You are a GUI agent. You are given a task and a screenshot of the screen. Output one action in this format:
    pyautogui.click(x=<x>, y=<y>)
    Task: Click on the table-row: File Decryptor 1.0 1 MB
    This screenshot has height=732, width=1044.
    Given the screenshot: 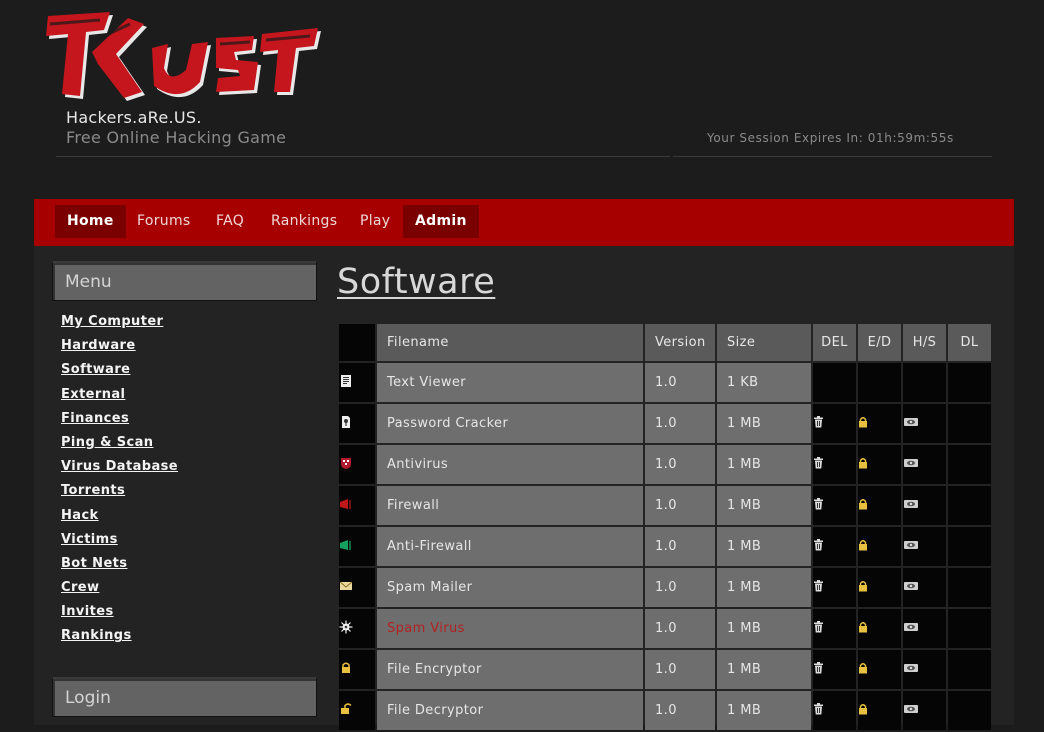 What is the action you would take?
    pyautogui.click(x=665, y=710)
    